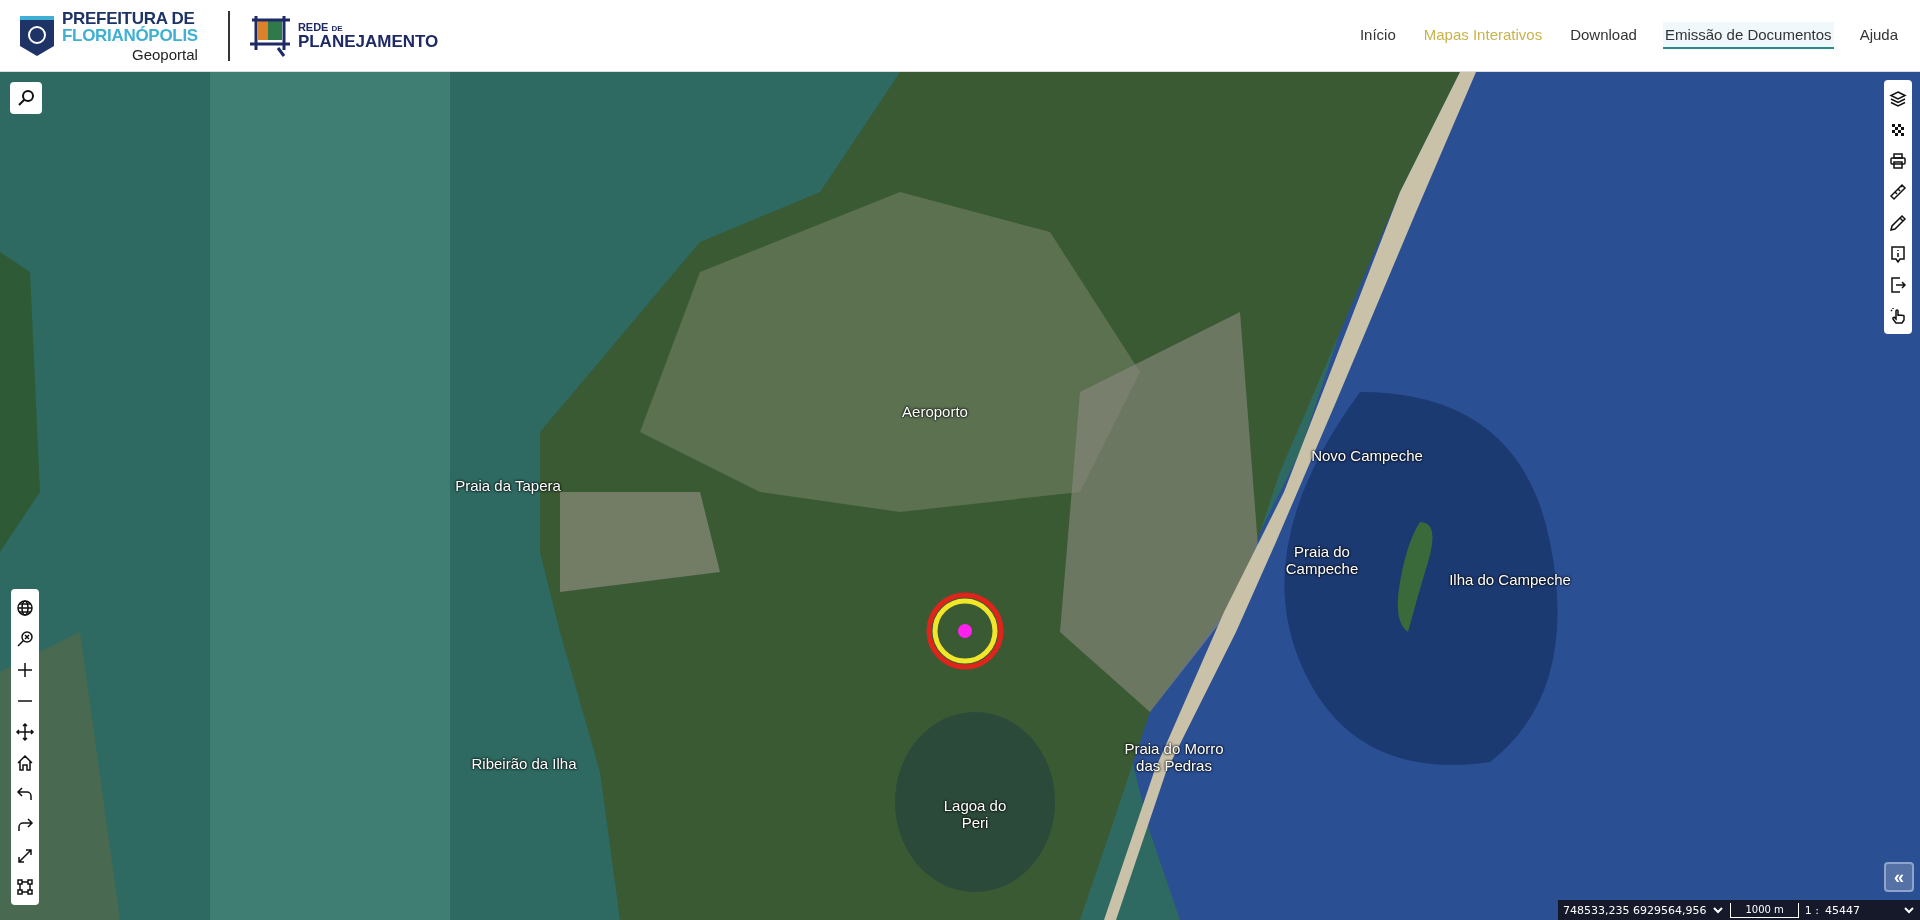  What do you see at coordinates (1898, 160) in the screenshot?
I see `print-icon` at bounding box center [1898, 160].